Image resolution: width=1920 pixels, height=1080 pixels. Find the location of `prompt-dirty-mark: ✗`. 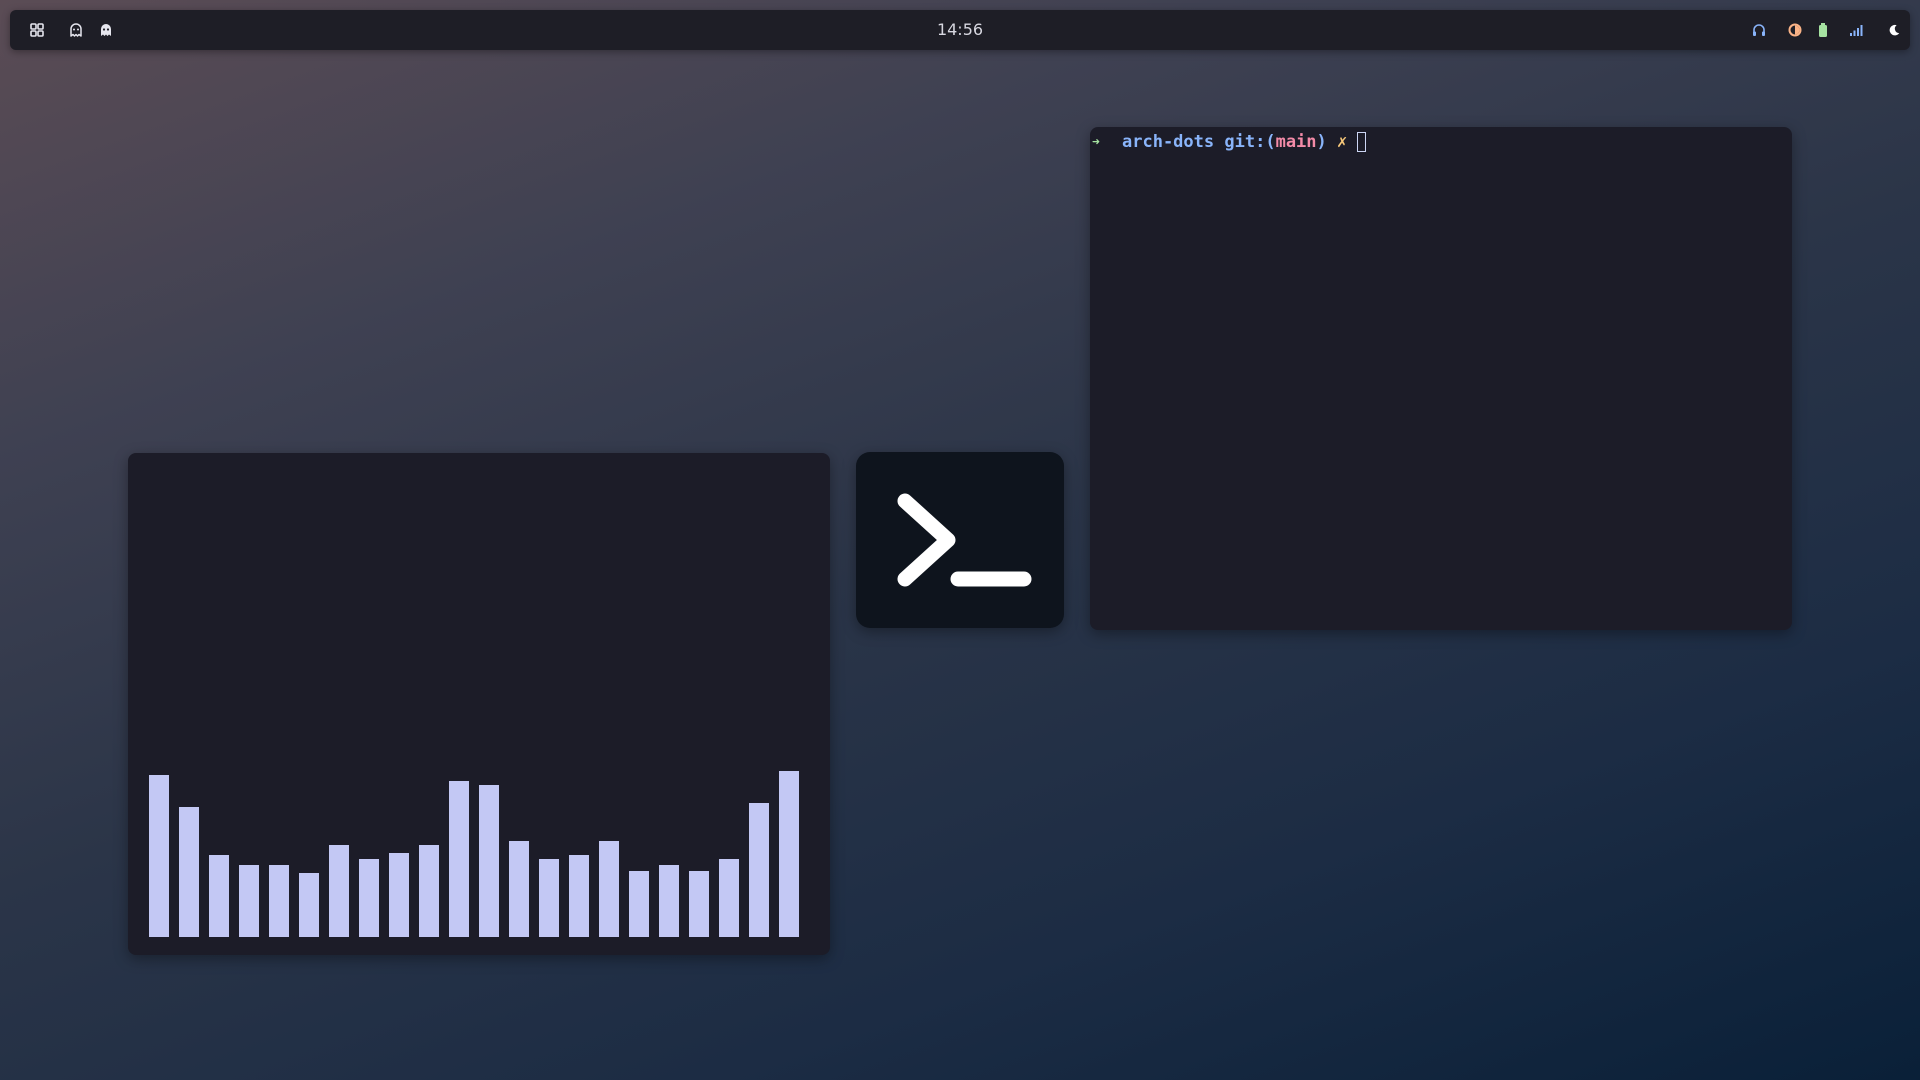

prompt-dirty-mark: ✗ is located at coordinates (1342, 142).